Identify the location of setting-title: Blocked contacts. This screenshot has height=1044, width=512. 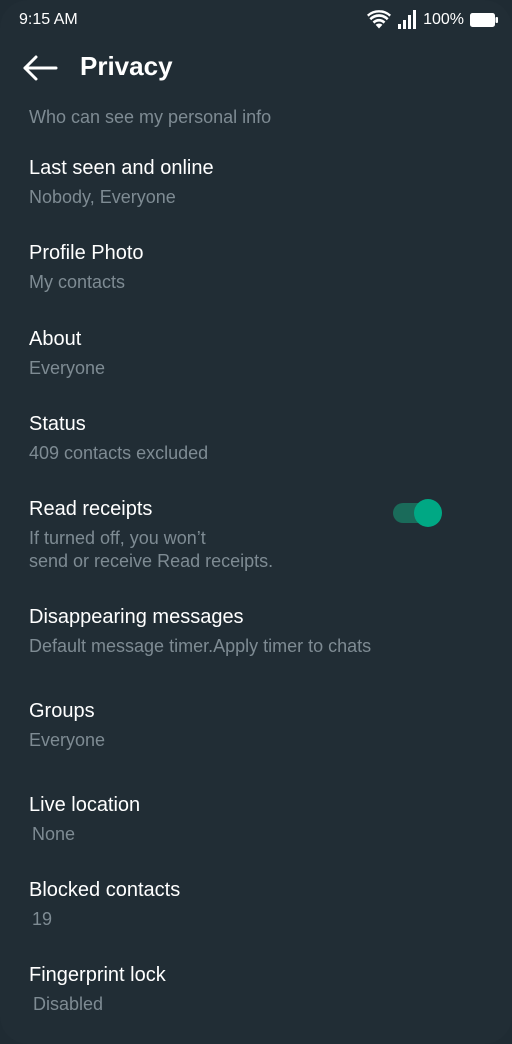
(105, 890).